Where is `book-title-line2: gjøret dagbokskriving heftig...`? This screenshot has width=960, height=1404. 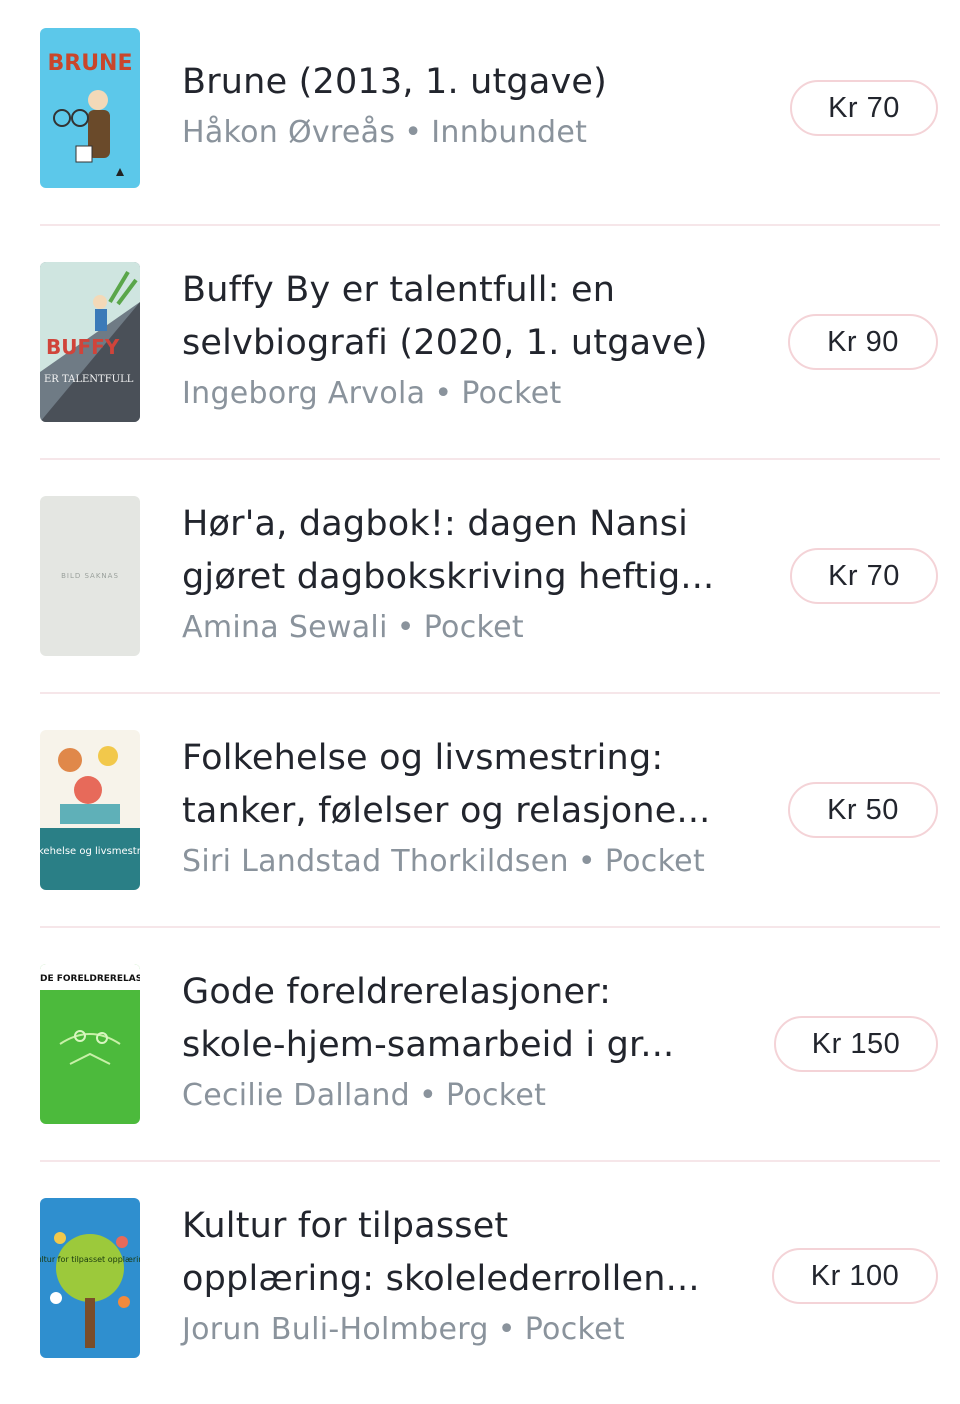
book-title-line2: gjøret dagbokskriving heftig... is located at coordinates (472, 577).